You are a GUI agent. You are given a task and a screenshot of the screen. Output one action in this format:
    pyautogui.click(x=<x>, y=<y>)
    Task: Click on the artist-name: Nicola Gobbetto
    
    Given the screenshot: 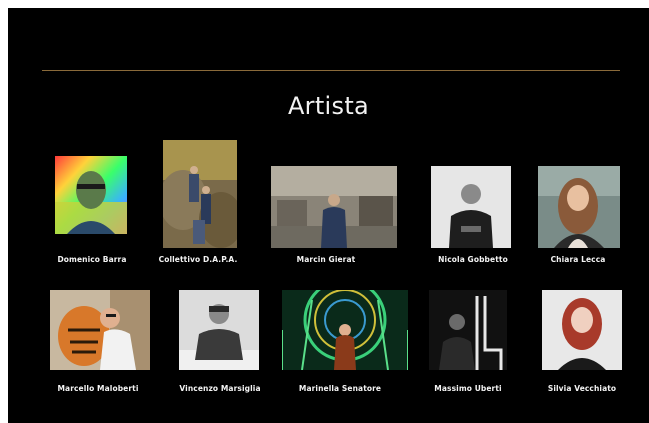 What is the action you would take?
    pyautogui.click(x=473, y=259)
    